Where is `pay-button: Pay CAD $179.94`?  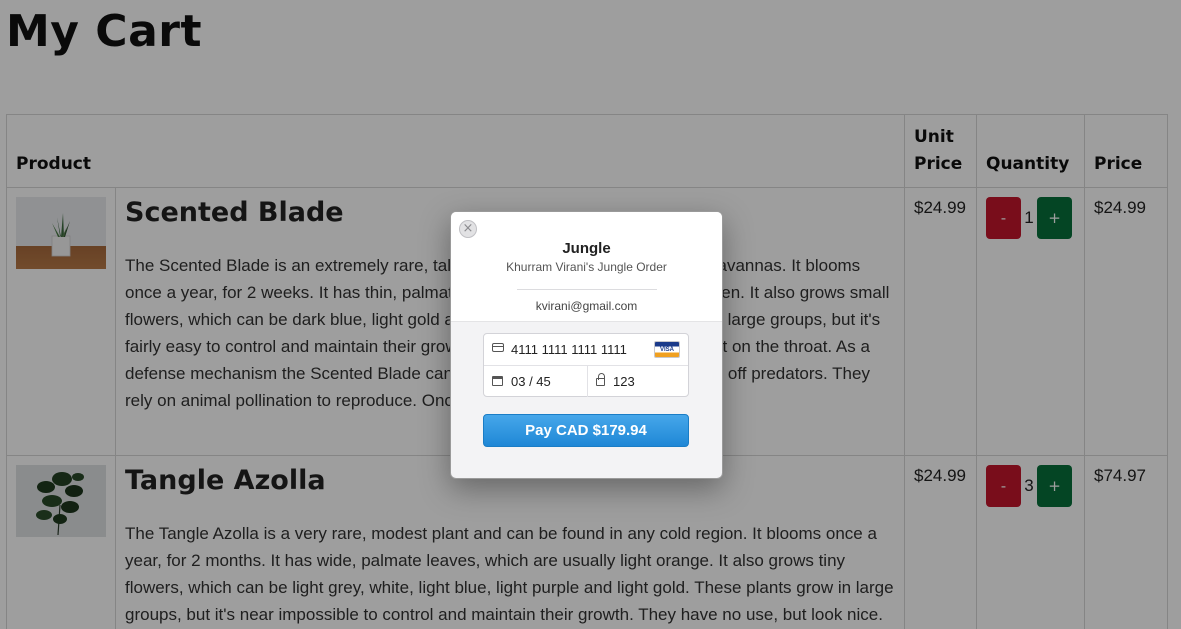 pay-button: Pay CAD $179.94 is located at coordinates (586, 430).